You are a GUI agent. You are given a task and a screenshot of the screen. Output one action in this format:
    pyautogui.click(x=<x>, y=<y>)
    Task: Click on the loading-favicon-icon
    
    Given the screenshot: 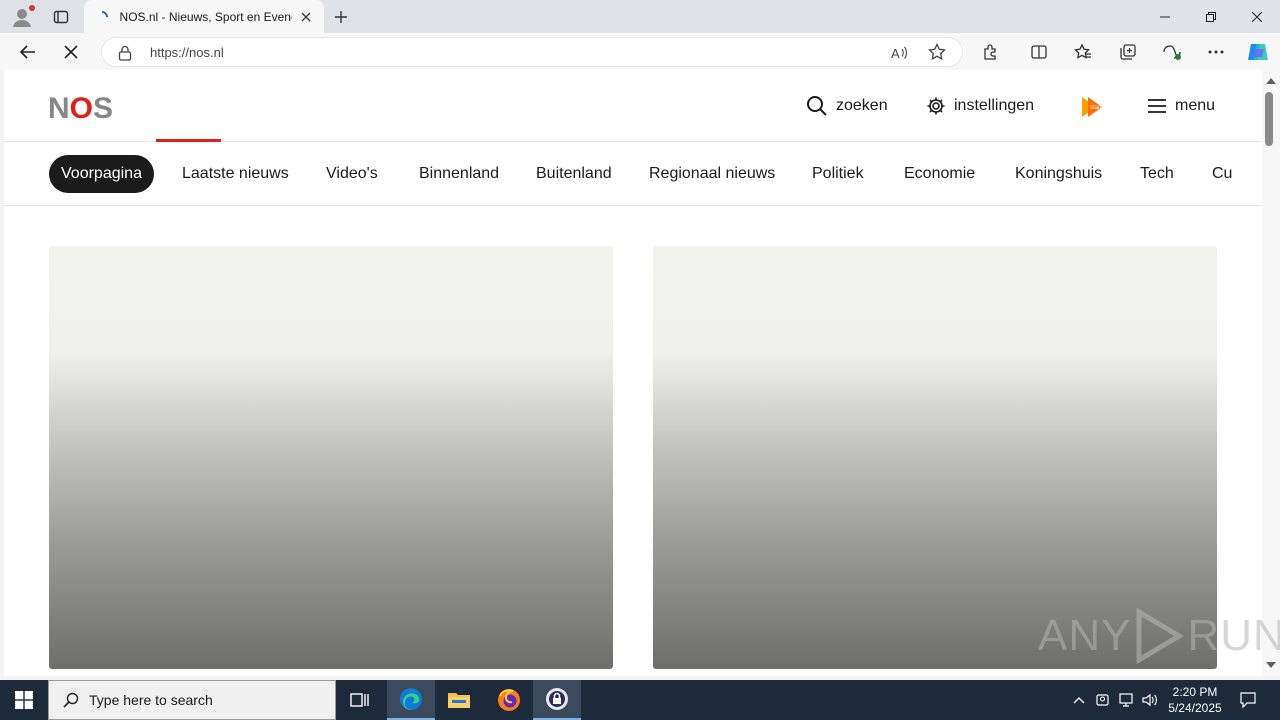 What is the action you would take?
    pyautogui.click(x=102, y=17)
    